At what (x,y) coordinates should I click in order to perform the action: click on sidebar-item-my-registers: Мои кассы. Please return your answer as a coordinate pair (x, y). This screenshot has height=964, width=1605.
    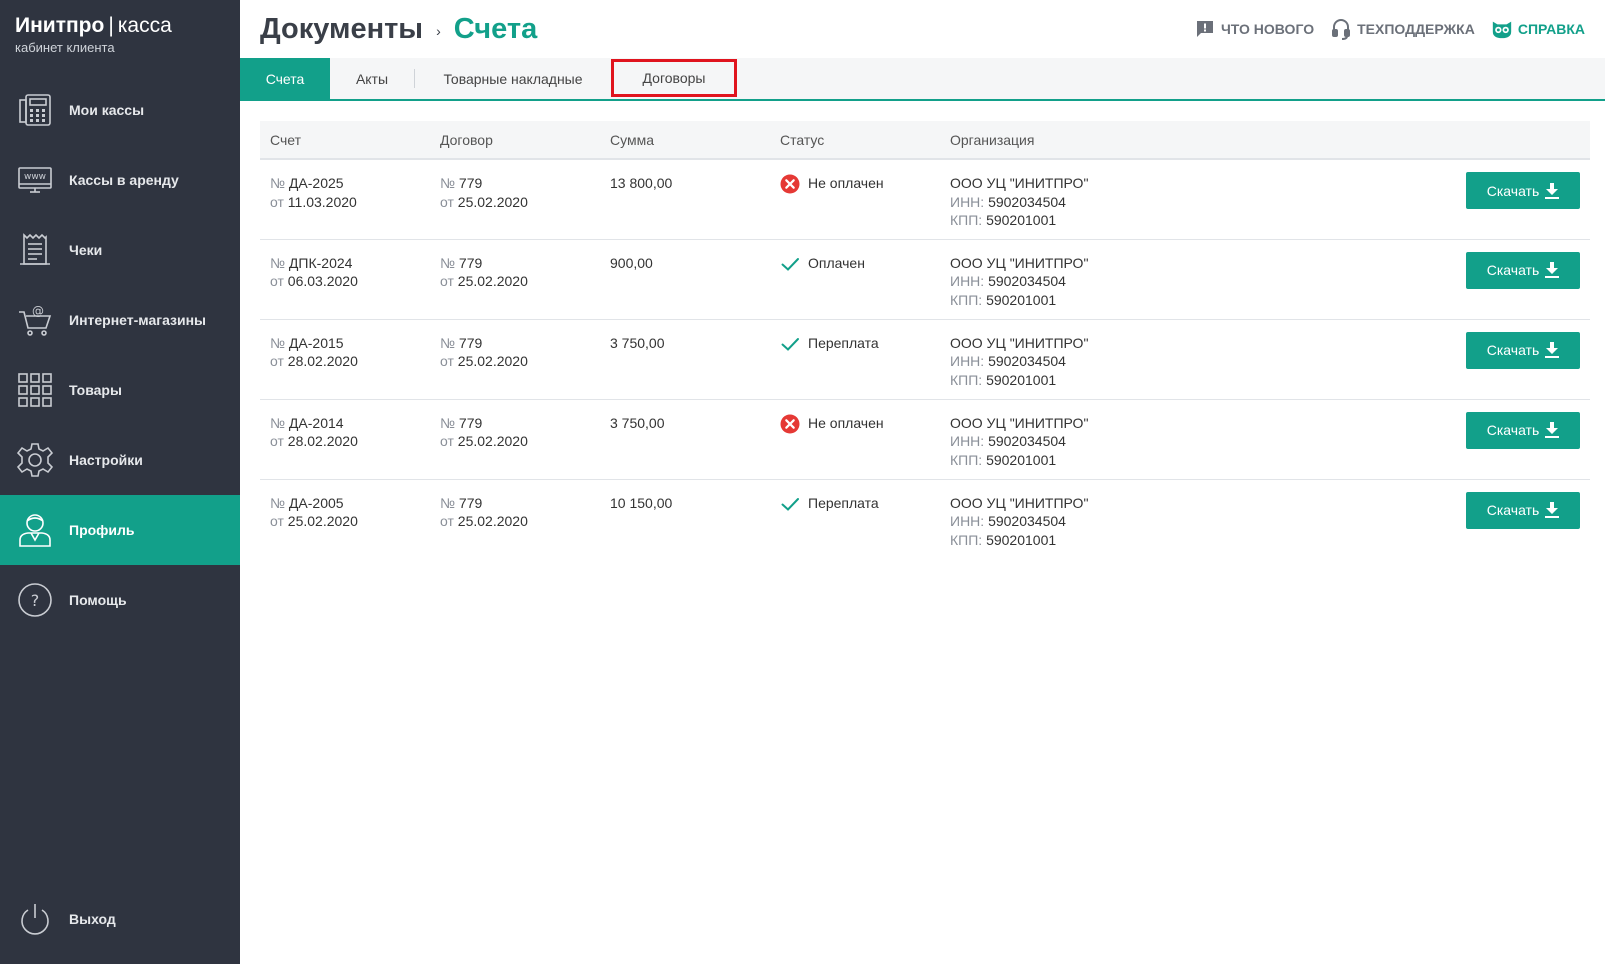
    Looking at the image, I should click on (120, 110).